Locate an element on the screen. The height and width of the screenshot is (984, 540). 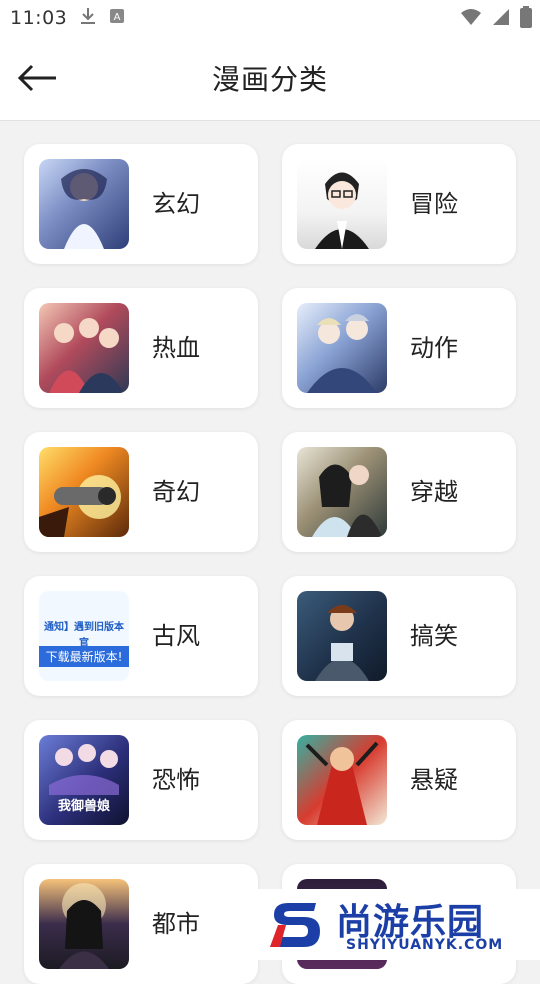
category-card-kongbu: 我御兽娘 恐怖 is located at coordinates (141, 780).